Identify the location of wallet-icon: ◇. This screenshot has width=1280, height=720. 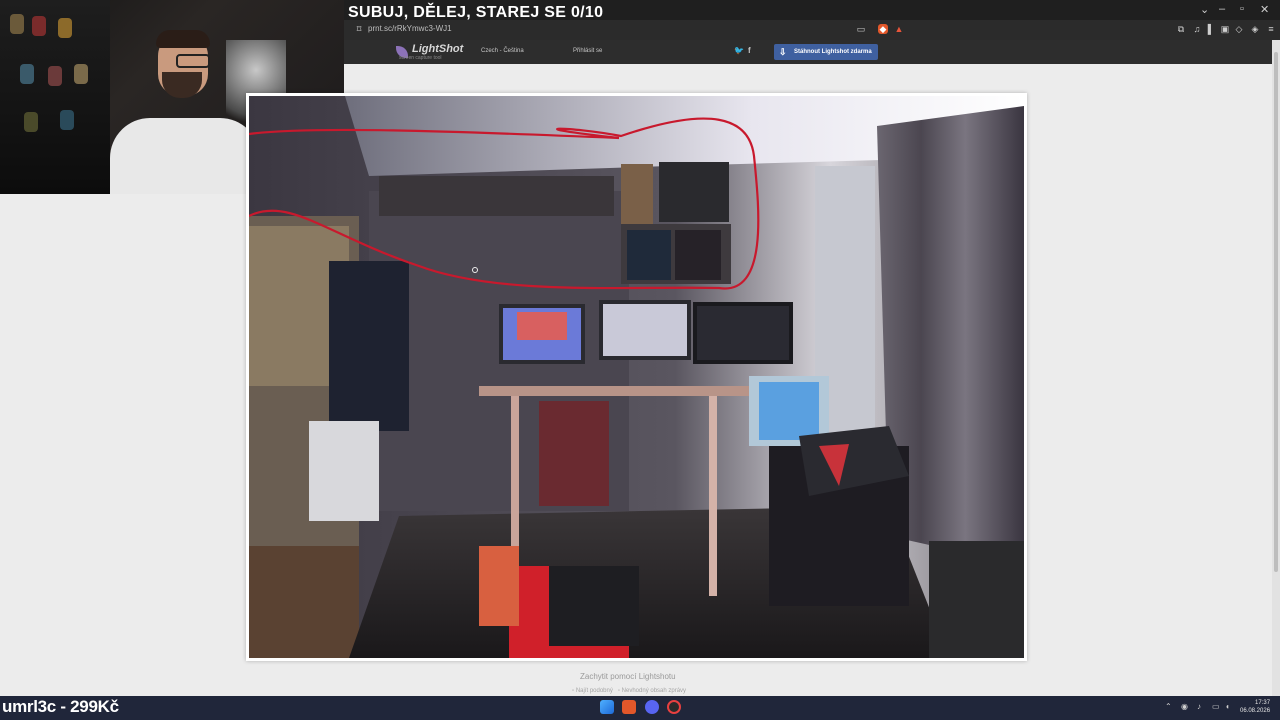
(1239, 29).